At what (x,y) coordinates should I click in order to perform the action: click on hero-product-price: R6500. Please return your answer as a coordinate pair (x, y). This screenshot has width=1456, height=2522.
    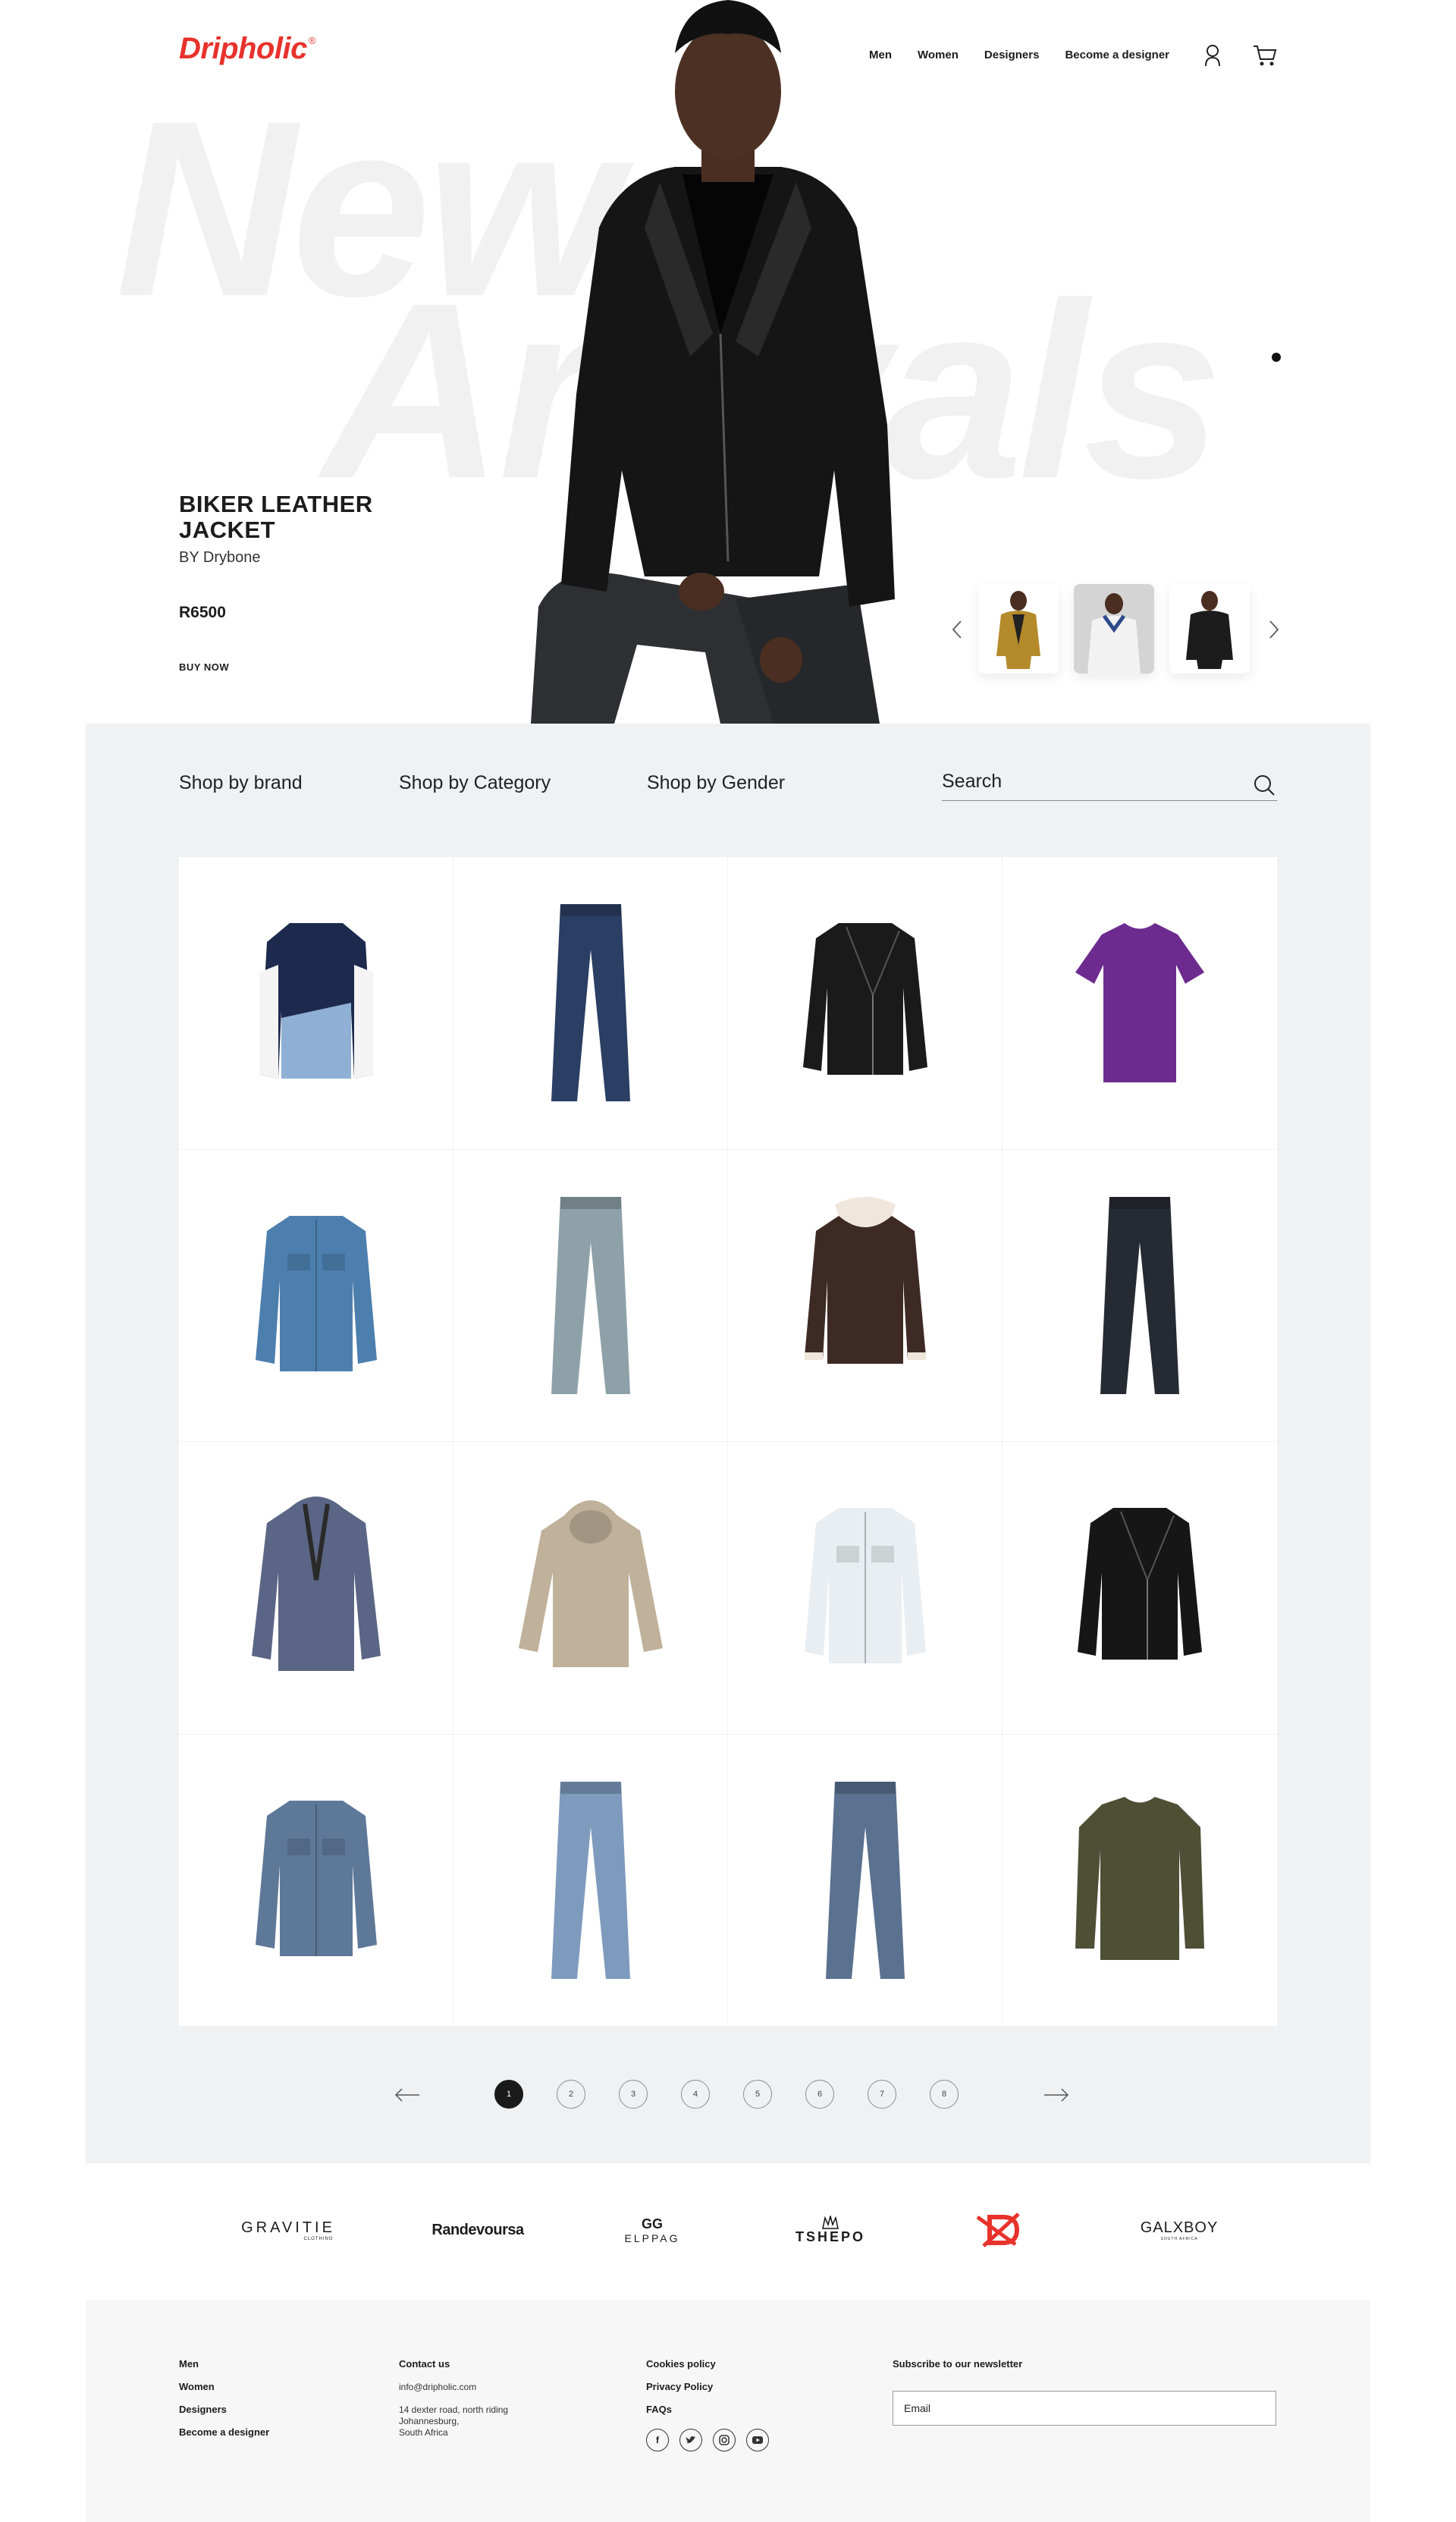
    Looking at the image, I should click on (202, 612).